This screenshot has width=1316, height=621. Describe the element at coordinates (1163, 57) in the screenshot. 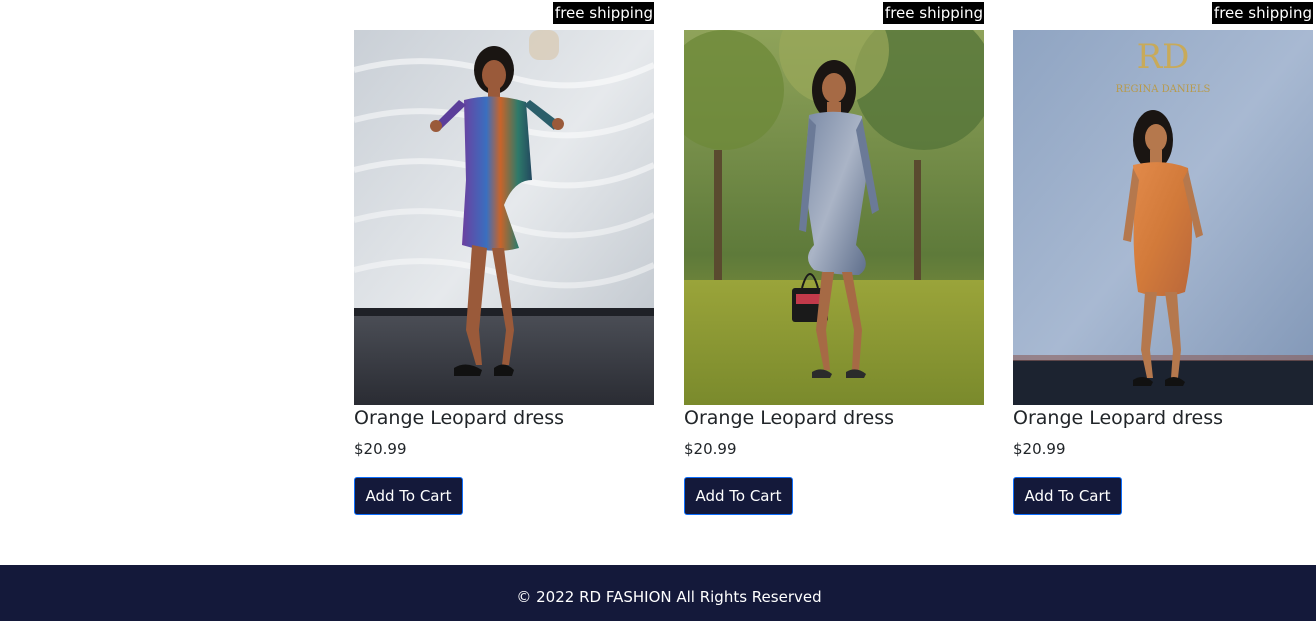

I see `svg-text: RD` at that location.